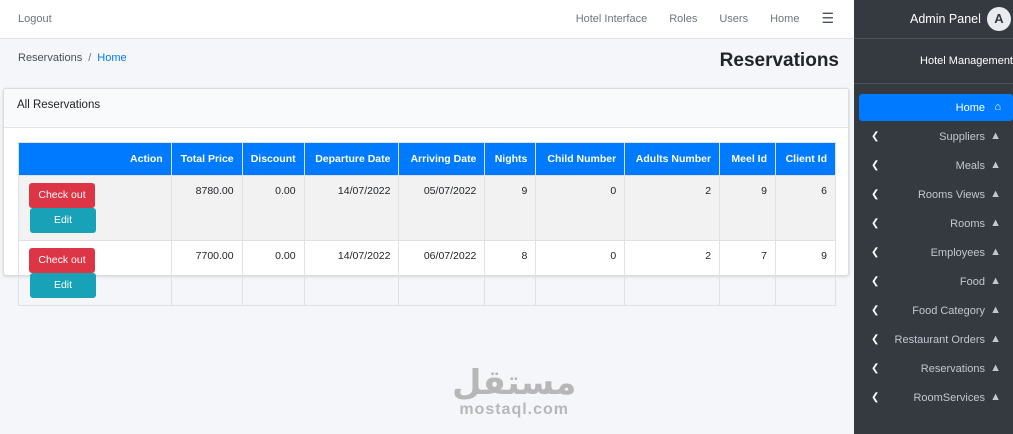  What do you see at coordinates (351, 159) in the screenshot?
I see `col-departure-date: Departure Date` at bounding box center [351, 159].